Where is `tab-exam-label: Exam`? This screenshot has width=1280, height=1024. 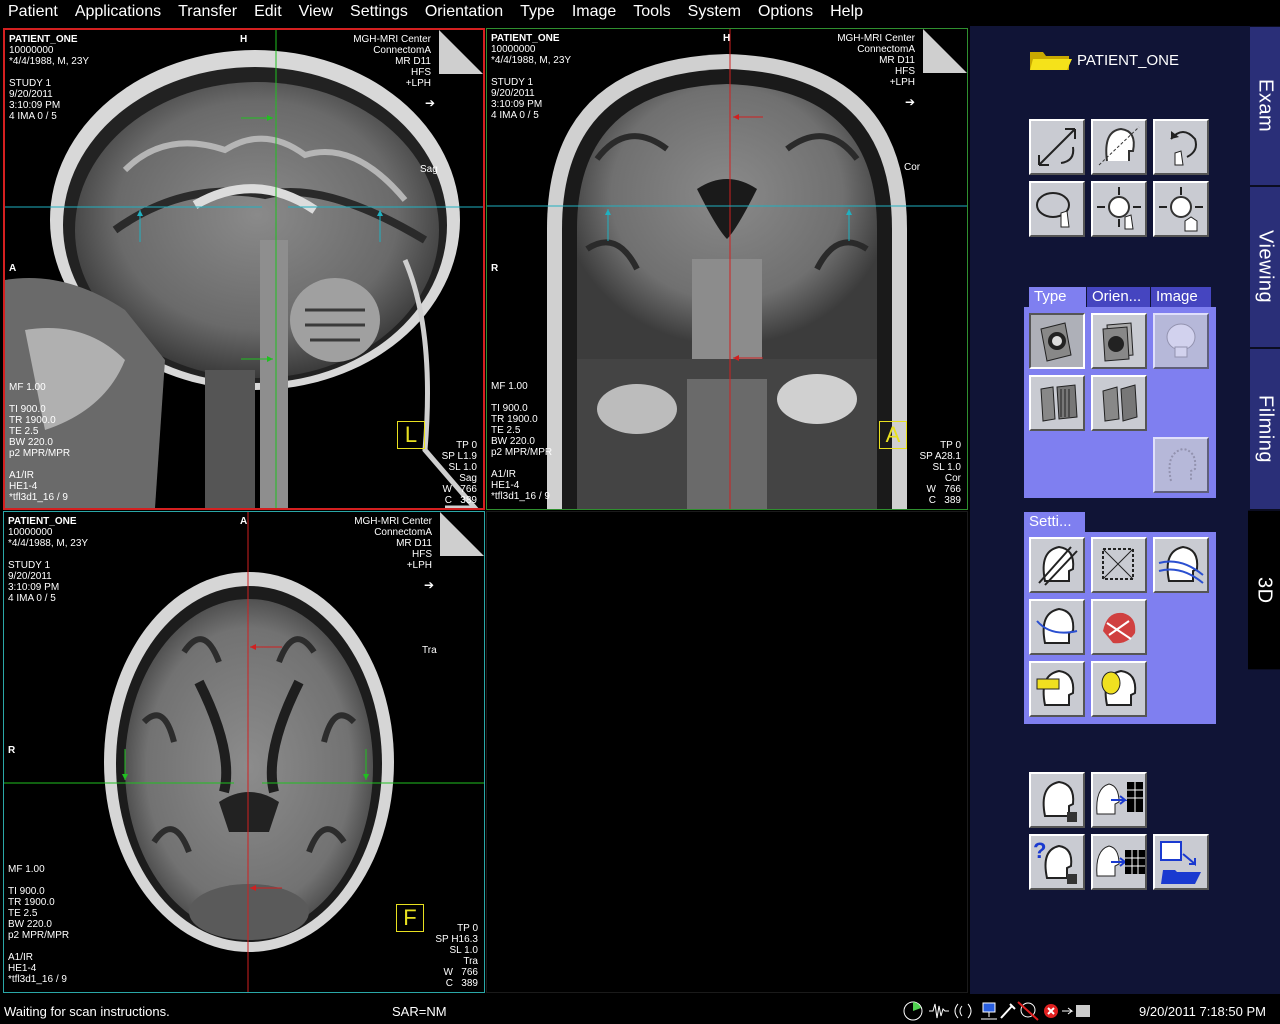
tab-exam-label: Exam is located at coordinates (1265, 106).